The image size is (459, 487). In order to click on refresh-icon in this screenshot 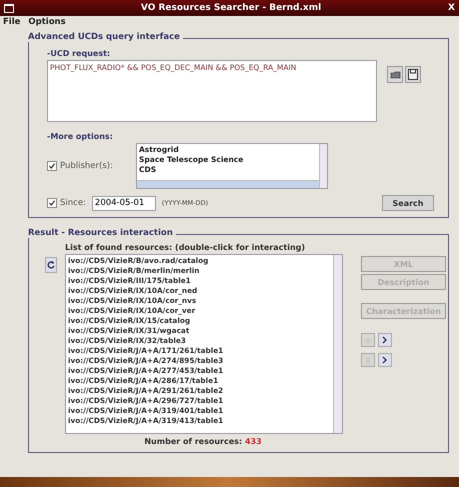, I will do `click(51, 265)`.